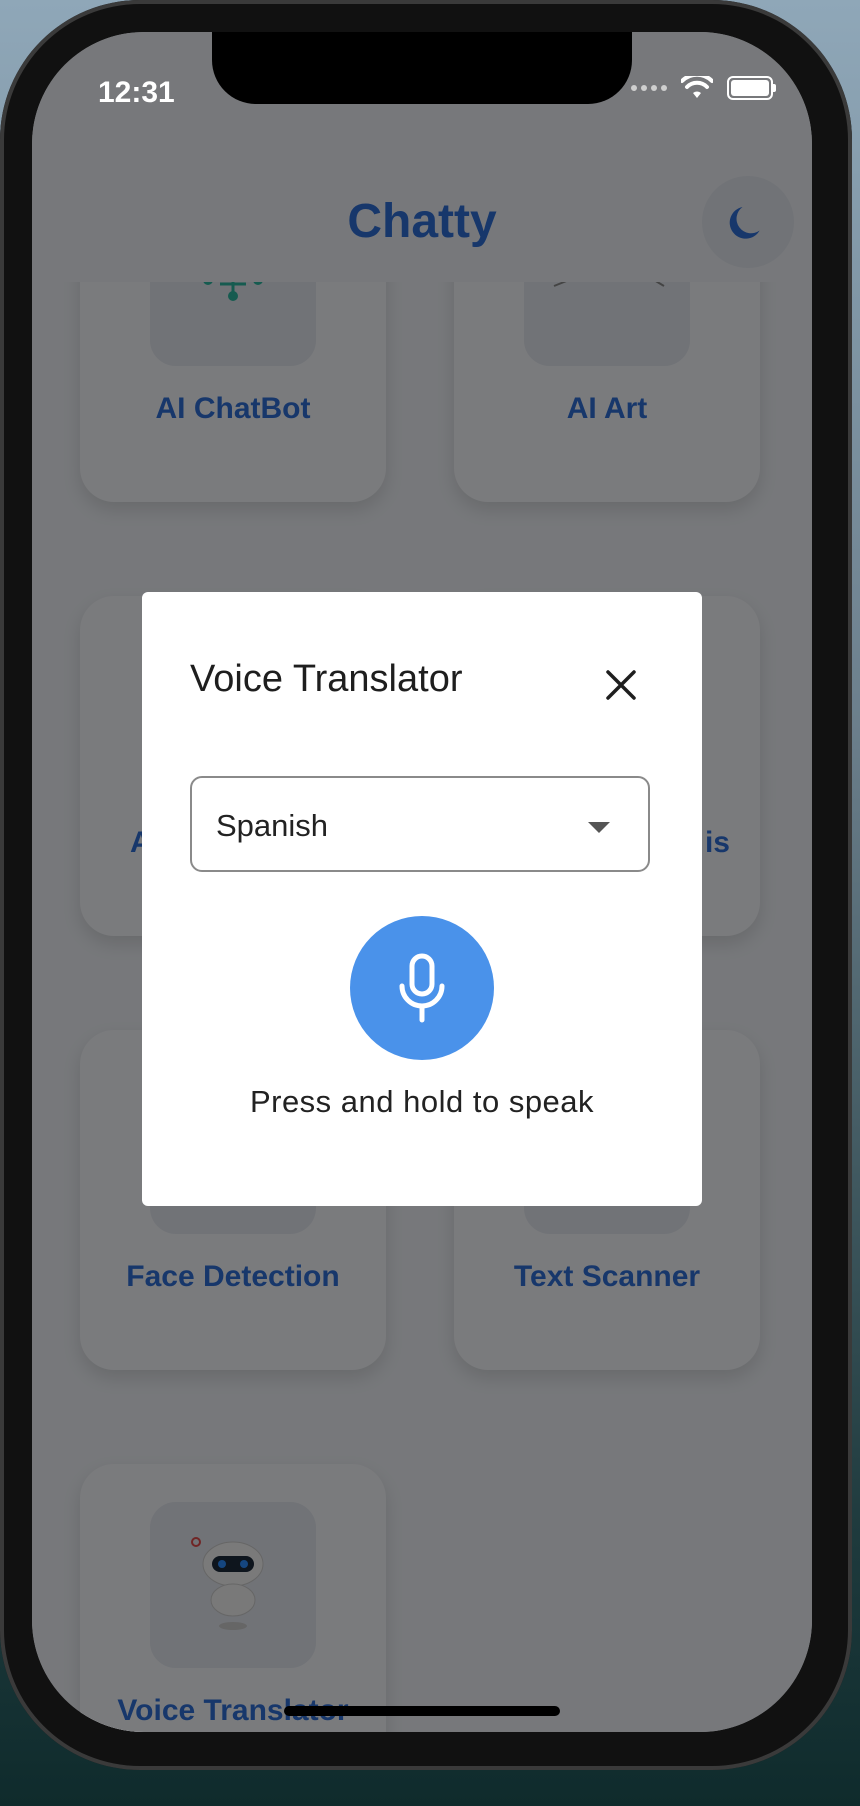 The image size is (860, 1806). I want to click on status-icons, so click(703, 88).